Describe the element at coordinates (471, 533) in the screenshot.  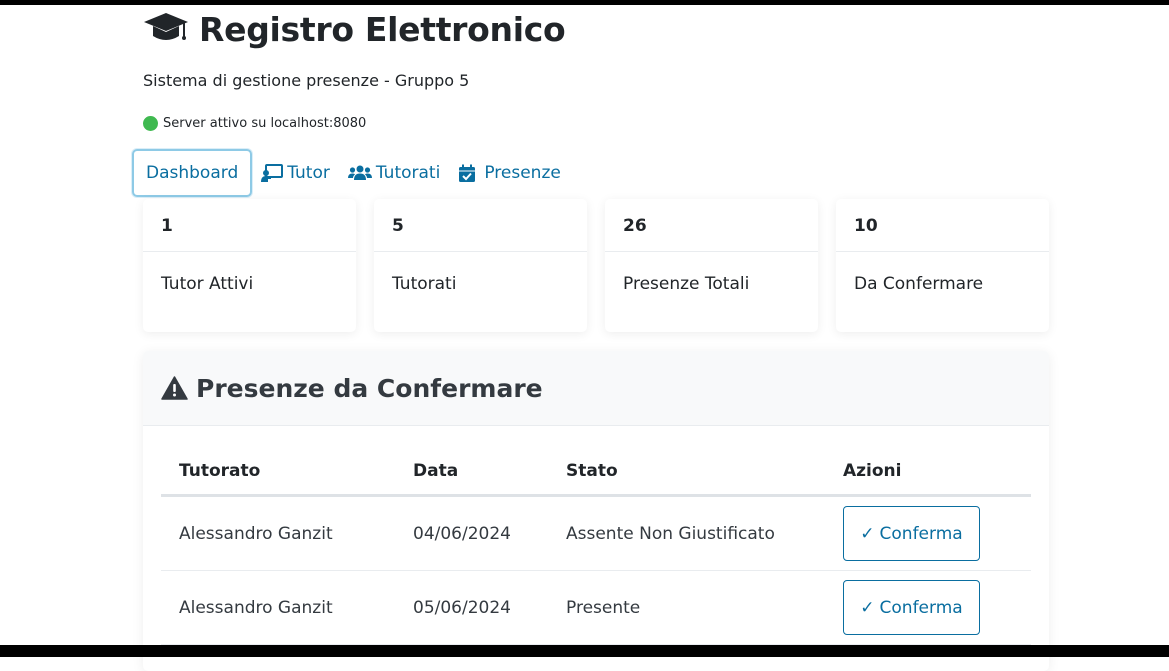
I see `cell-data: 04/06/2024` at that location.